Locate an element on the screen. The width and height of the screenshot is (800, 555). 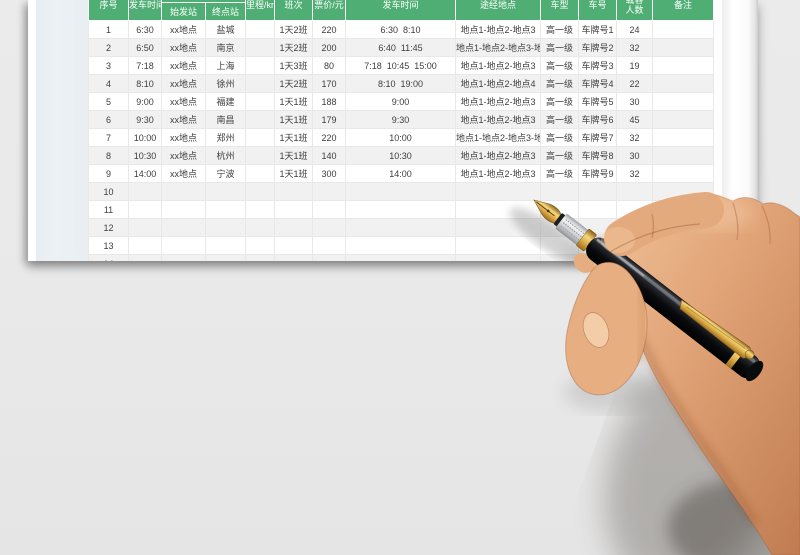
cell-seq: 13 is located at coordinates (108, 245).